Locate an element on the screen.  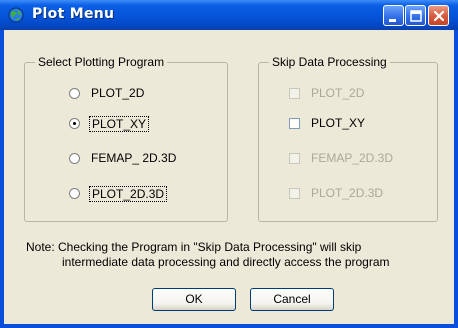
ok-button: OK is located at coordinates (194, 299).